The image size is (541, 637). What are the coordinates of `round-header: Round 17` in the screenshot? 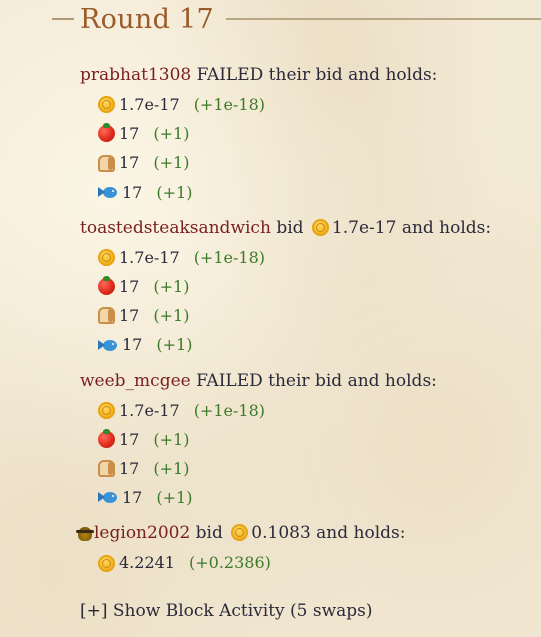 It's located at (296, 19).